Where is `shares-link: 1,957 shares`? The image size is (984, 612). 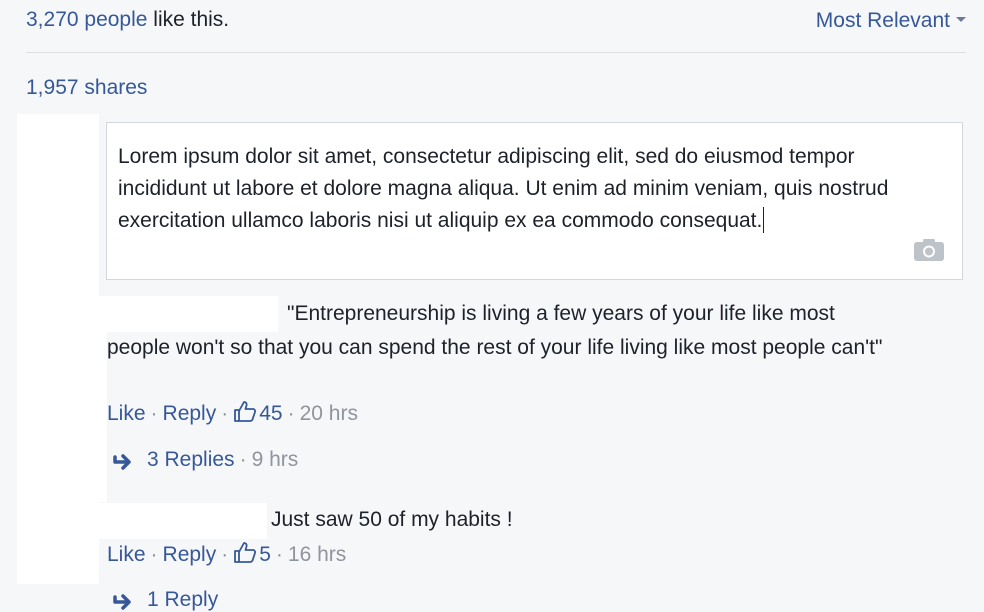 shares-link: 1,957 shares is located at coordinates (86, 88).